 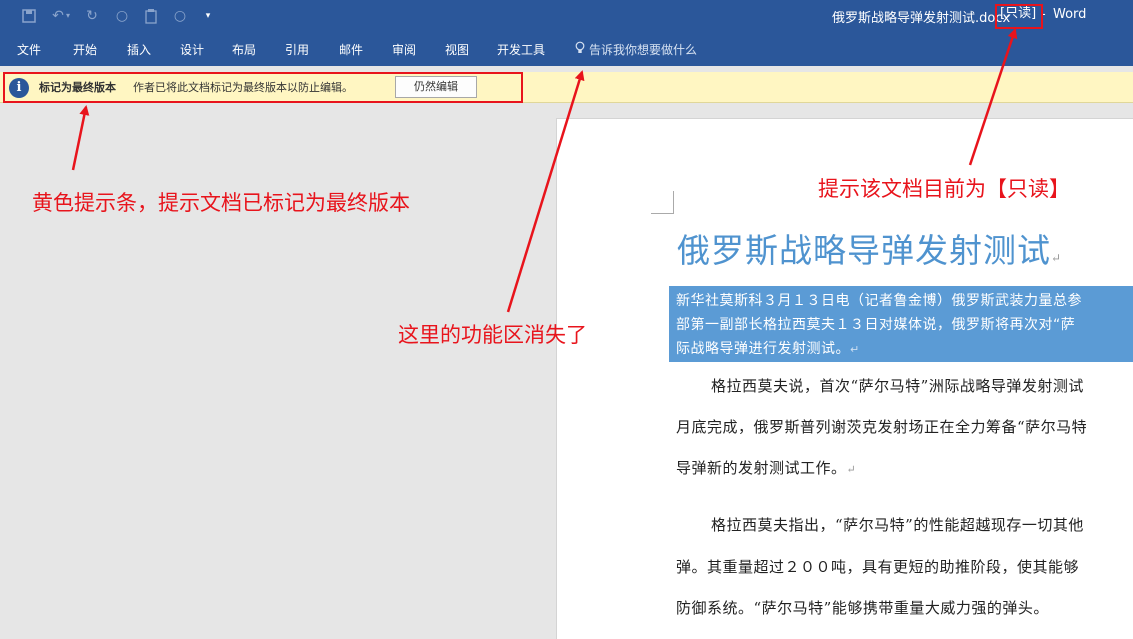 I want to click on lightbulb-icon, so click(x=580, y=49).